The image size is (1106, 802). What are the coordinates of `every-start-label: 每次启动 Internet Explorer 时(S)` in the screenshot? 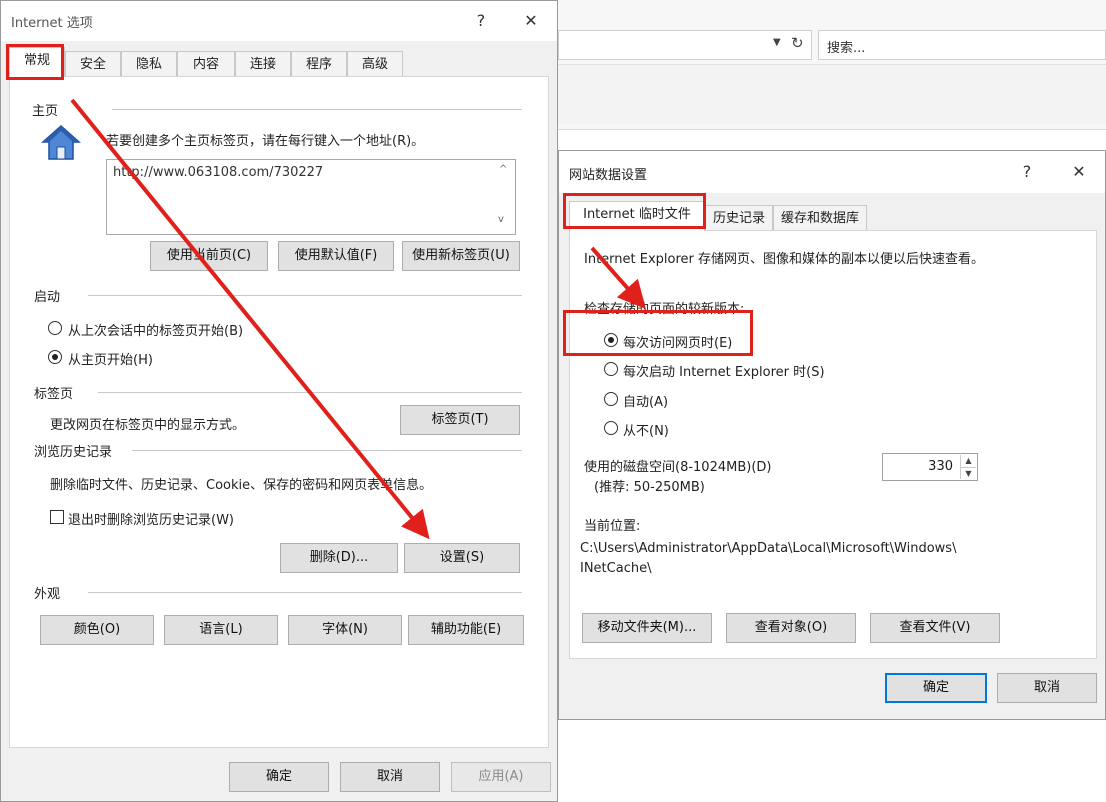 It's located at (724, 372).